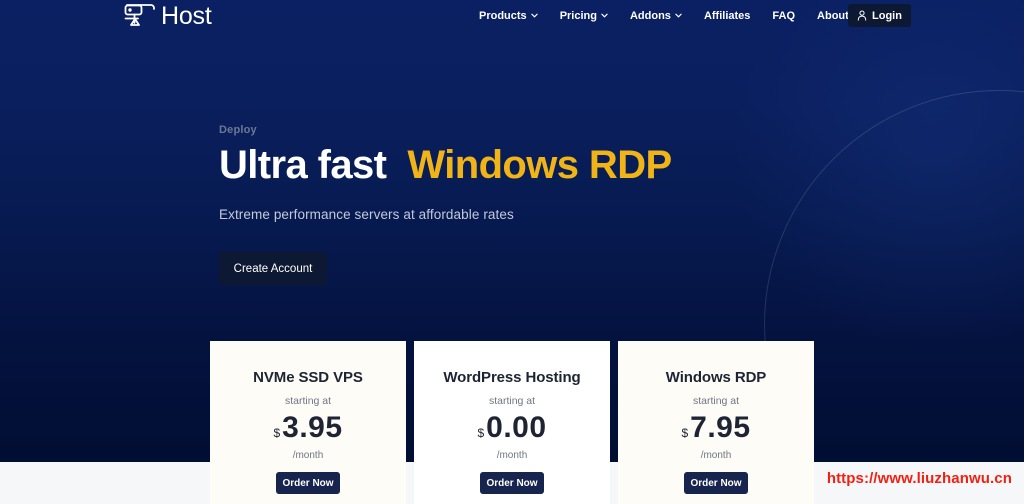 This screenshot has width=1024, height=504. I want to click on price-value: 3.95, so click(312, 427).